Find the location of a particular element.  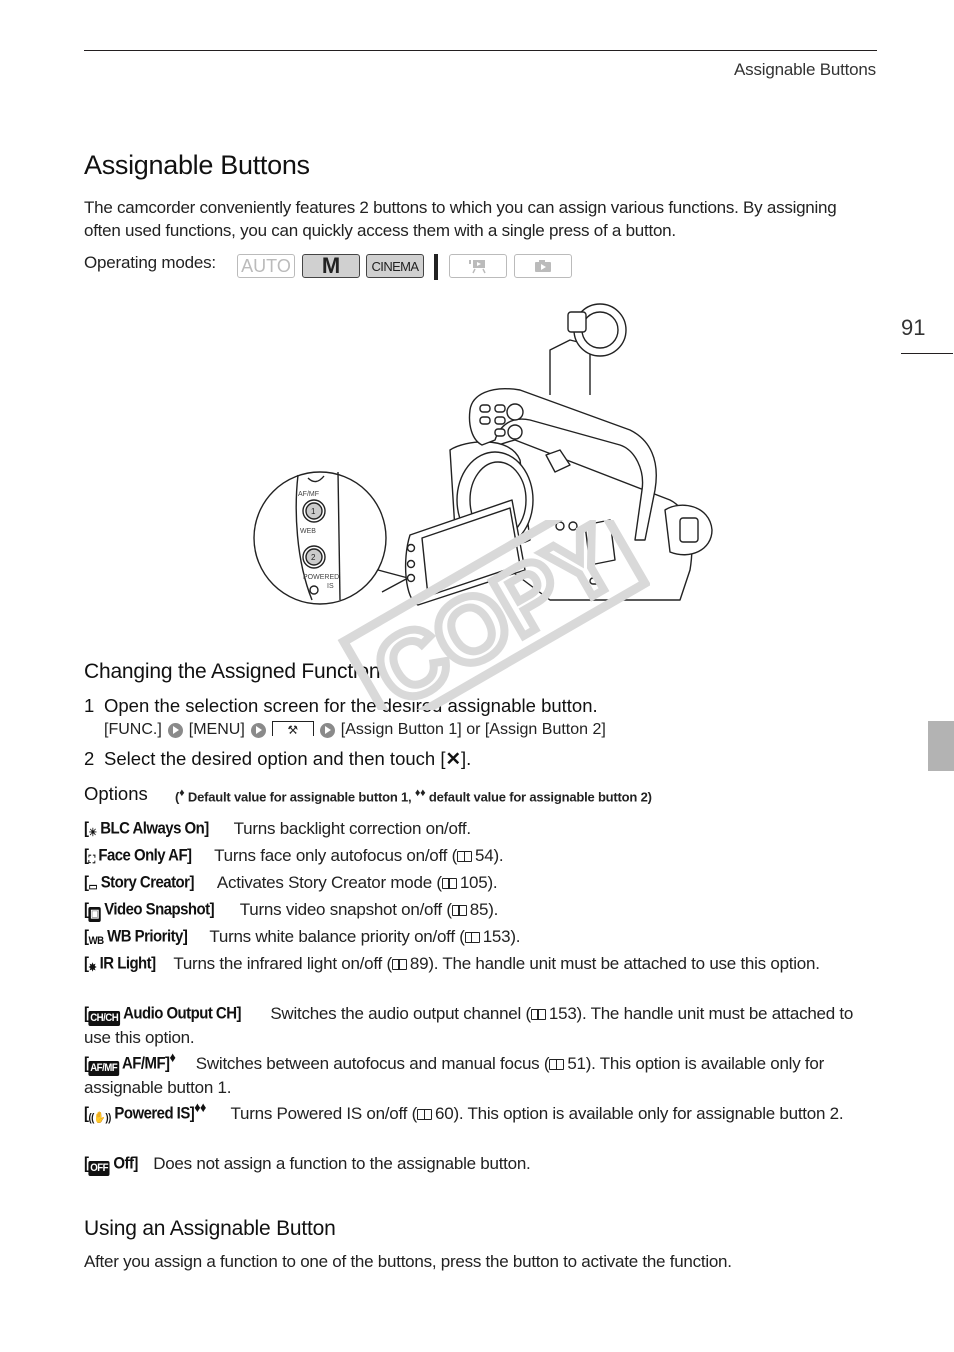

callout-label-button1: 1 is located at coordinates (313, 511).